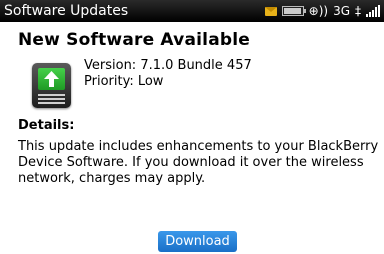 This screenshot has height=254, width=384. What do you see at coordinates (168, 65) in the screenshot?
I see `version-text: Version: 7.1.0 Bundle 457` at bounding box center [168, 65].